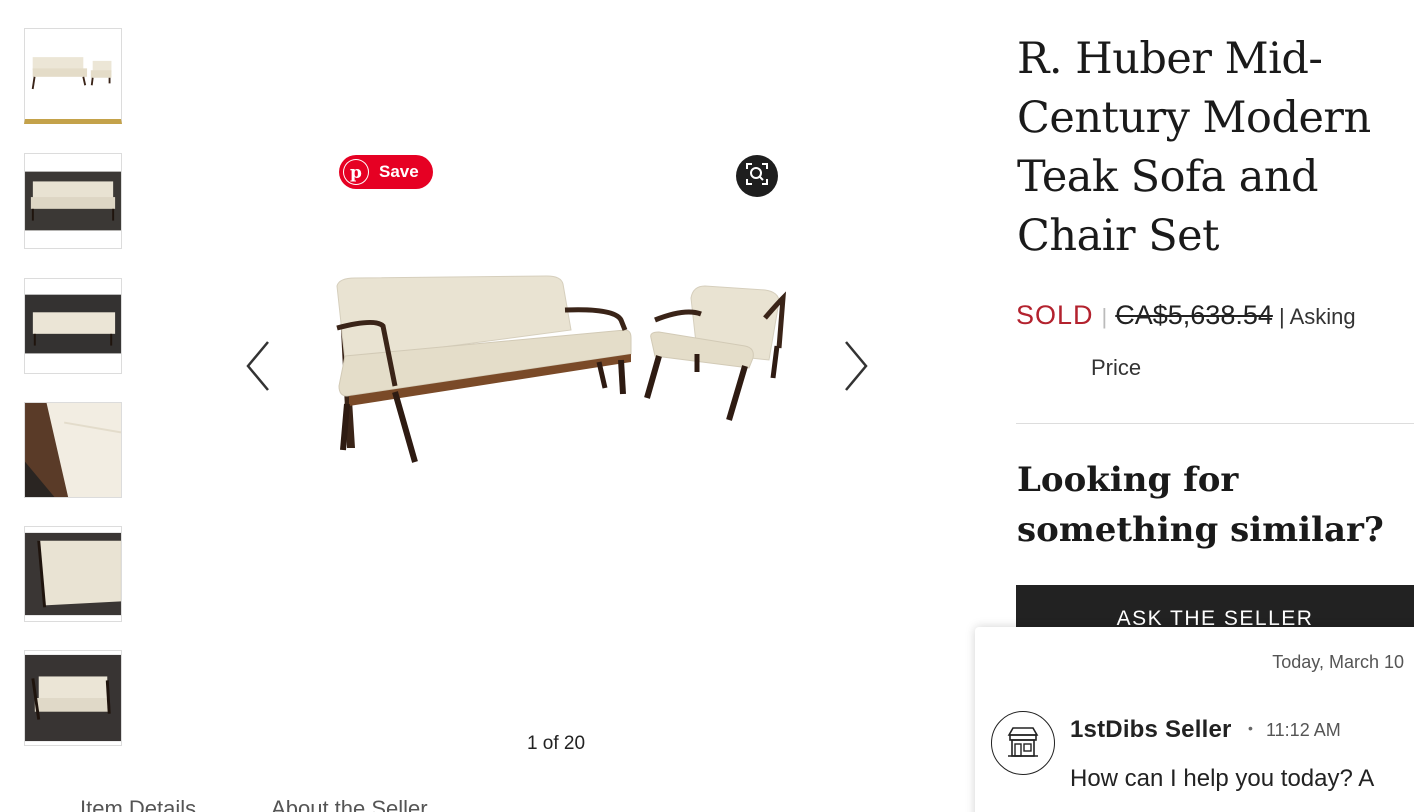  Describe the element at coordinates (557, 368) in the screenshot. I see `main-product-image` at that location.